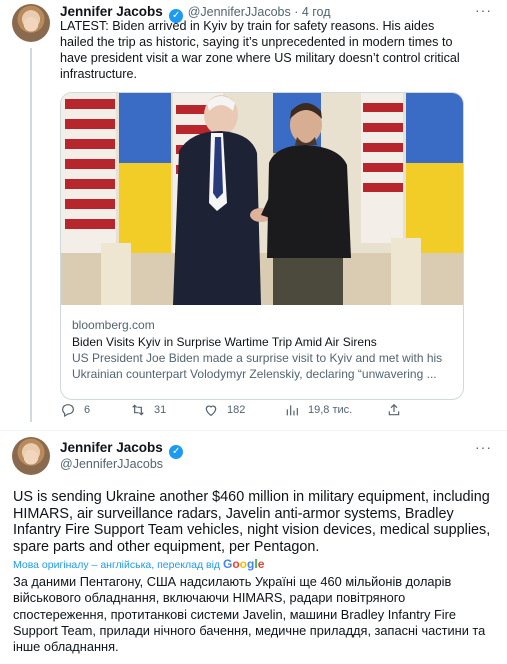 The width and height of the screenshot is (507, 664). I want to click on tweet-actions: 6 31 182 19,8 тис., so click(240, 410).